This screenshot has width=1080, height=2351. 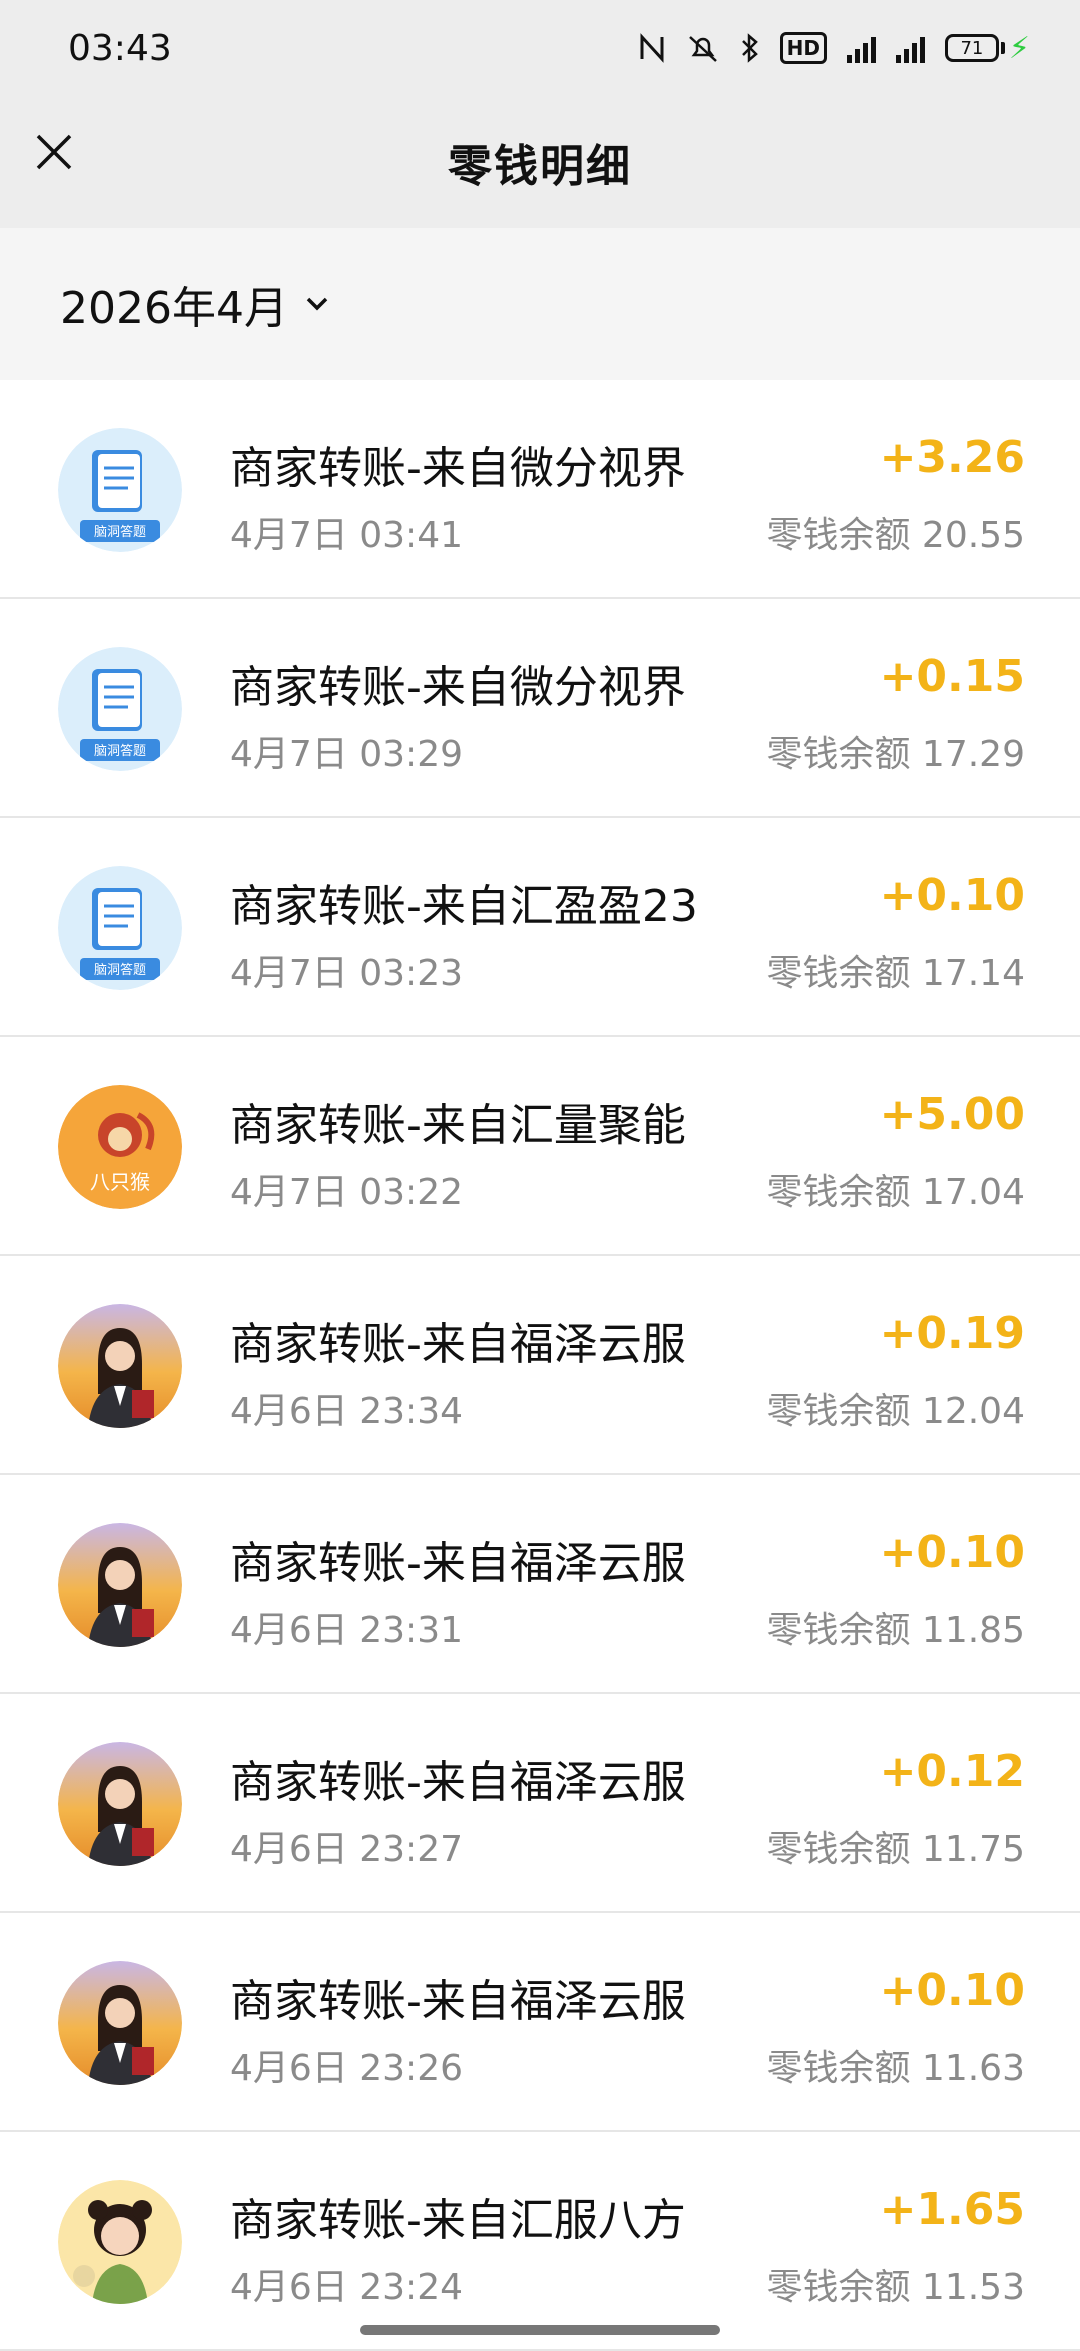 What do you see at coordinates (952, 2209) in the screenshot?
I see `transaction-amount: +1.65` at bounding box center [952, 2209].